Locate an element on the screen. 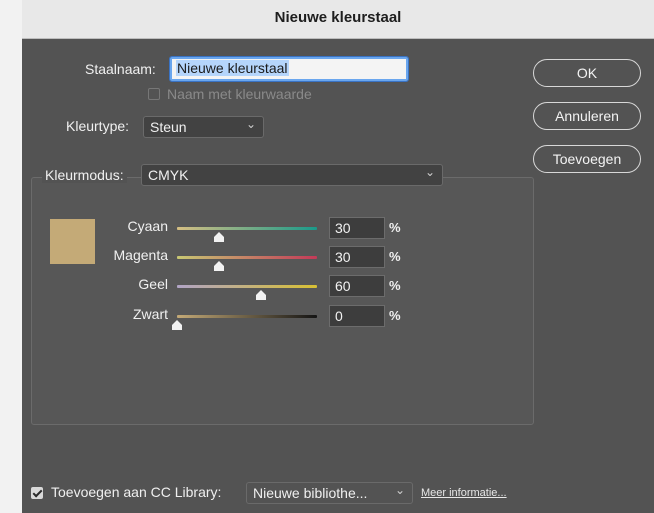  add-to-cc-library-label: Toevoegen aan CC Library: is located at coordinates (136, 492).